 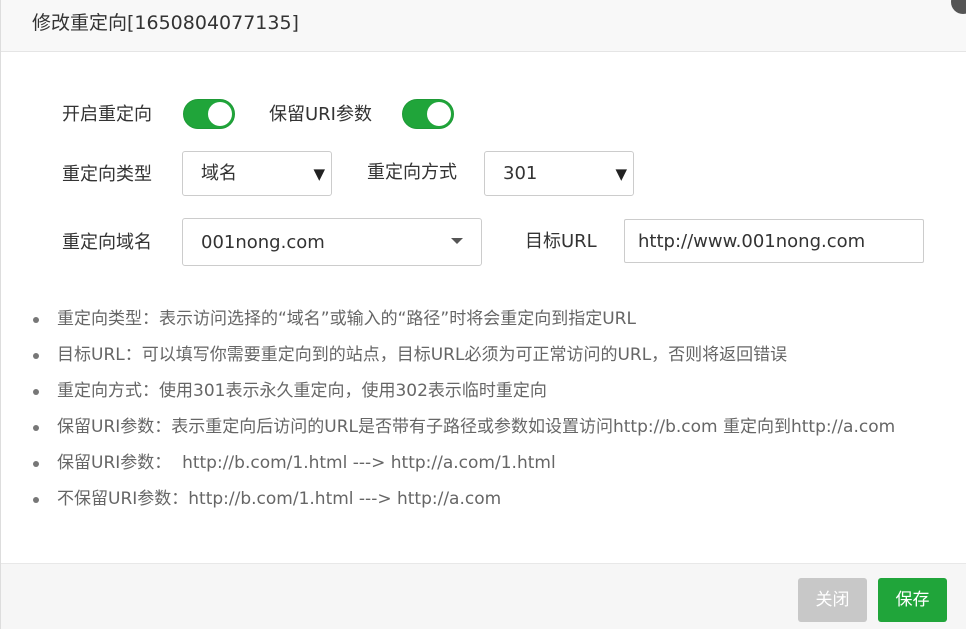 What do you see at coordinates (107, 242) in the screenshot?
I see `redirect-domain-label: 重定向域名` at bounding box center [107, 242].